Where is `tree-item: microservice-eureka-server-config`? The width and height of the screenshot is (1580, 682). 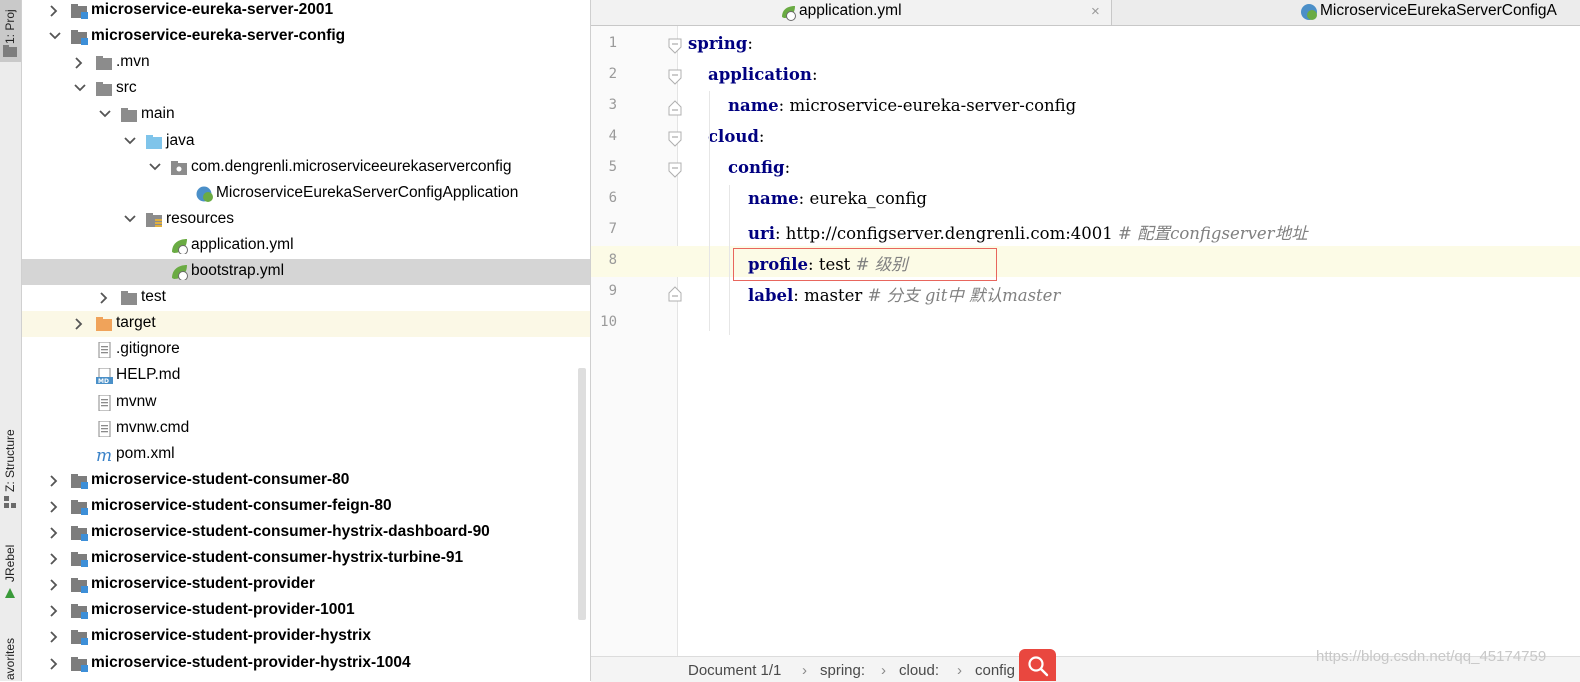 tree-item: microservice-eureka-server-config is located at coordinates (306, 37).